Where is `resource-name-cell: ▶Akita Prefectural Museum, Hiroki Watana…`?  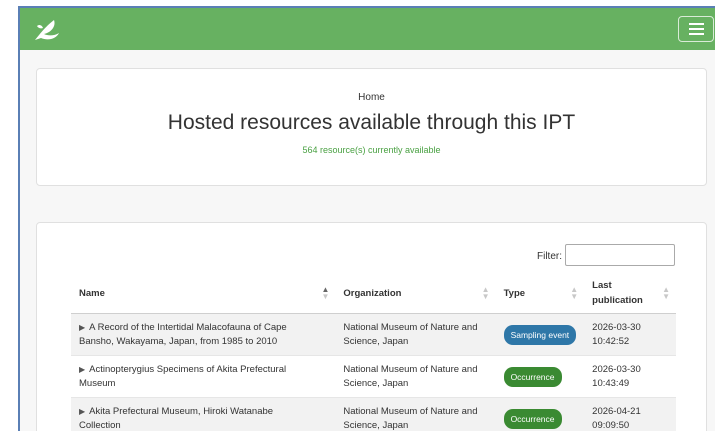
resource-name-cell: ▶Akita Prefectural Museum, Hiroki Watana… is located at coordinates (203, 414).